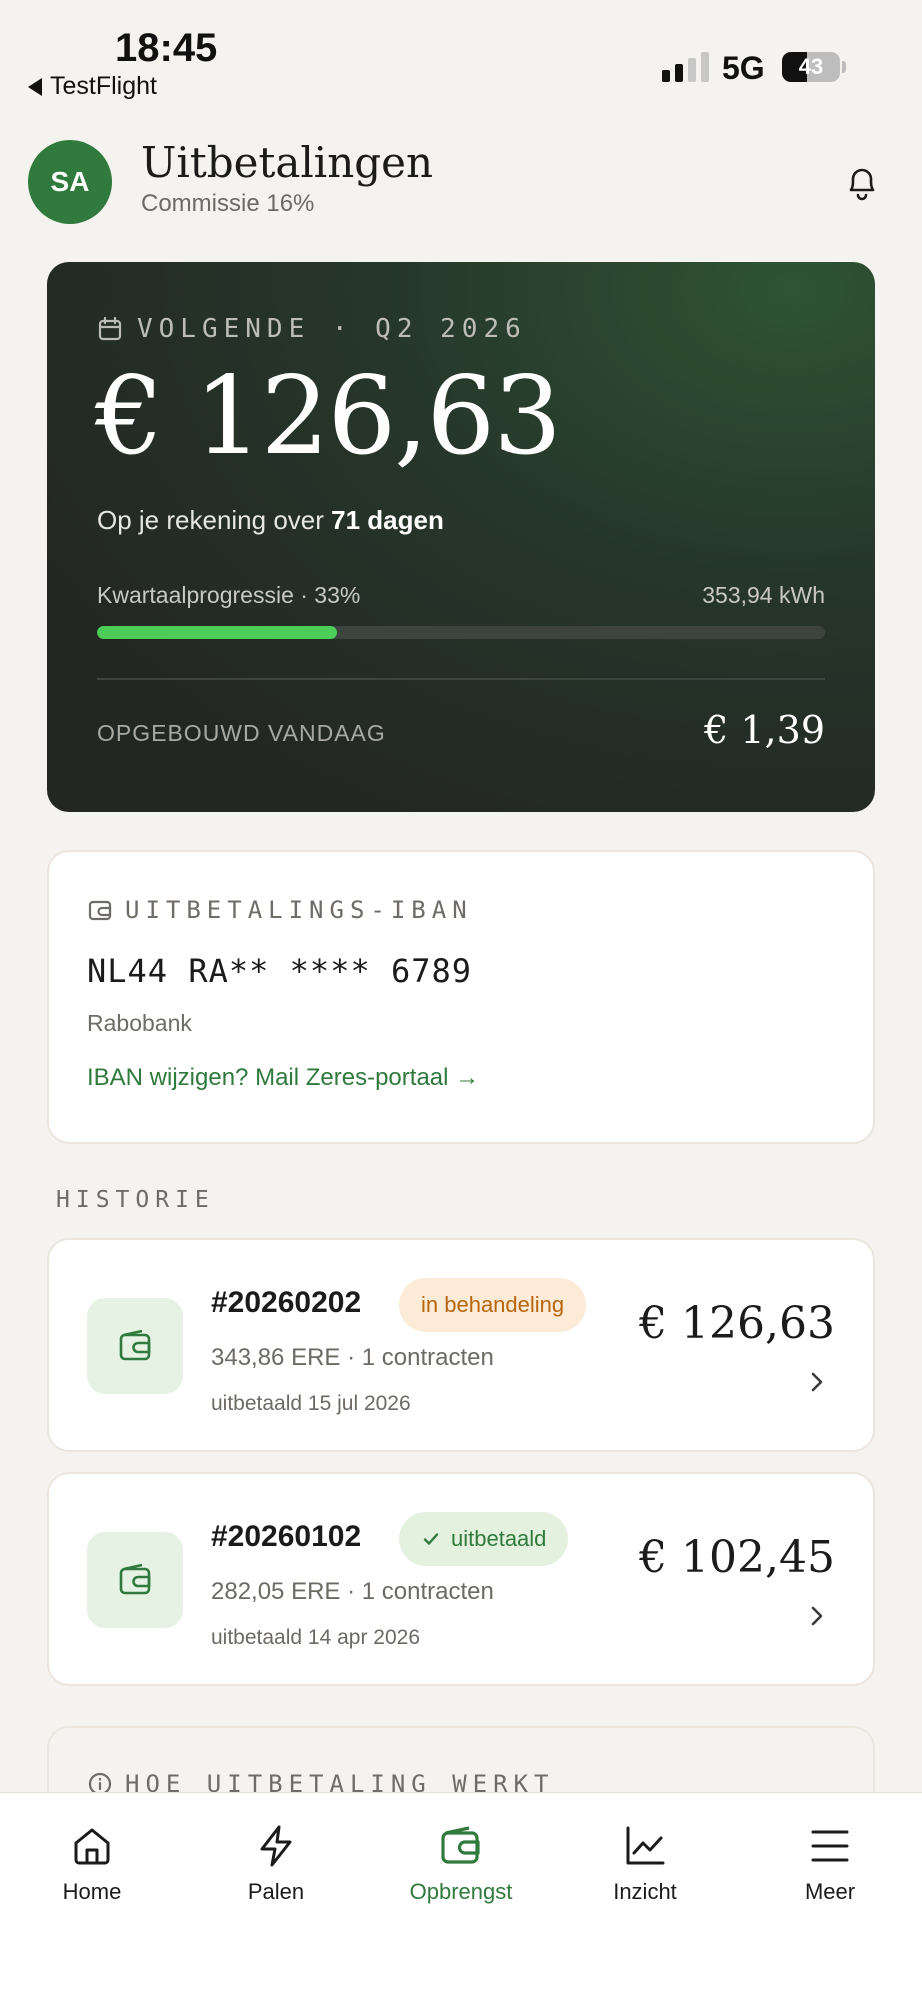 Image resolution: width=922 pixels, height=1998 pixels. I want to click on iban-number: NL44 RA** **** 6789, so click(280, 971).